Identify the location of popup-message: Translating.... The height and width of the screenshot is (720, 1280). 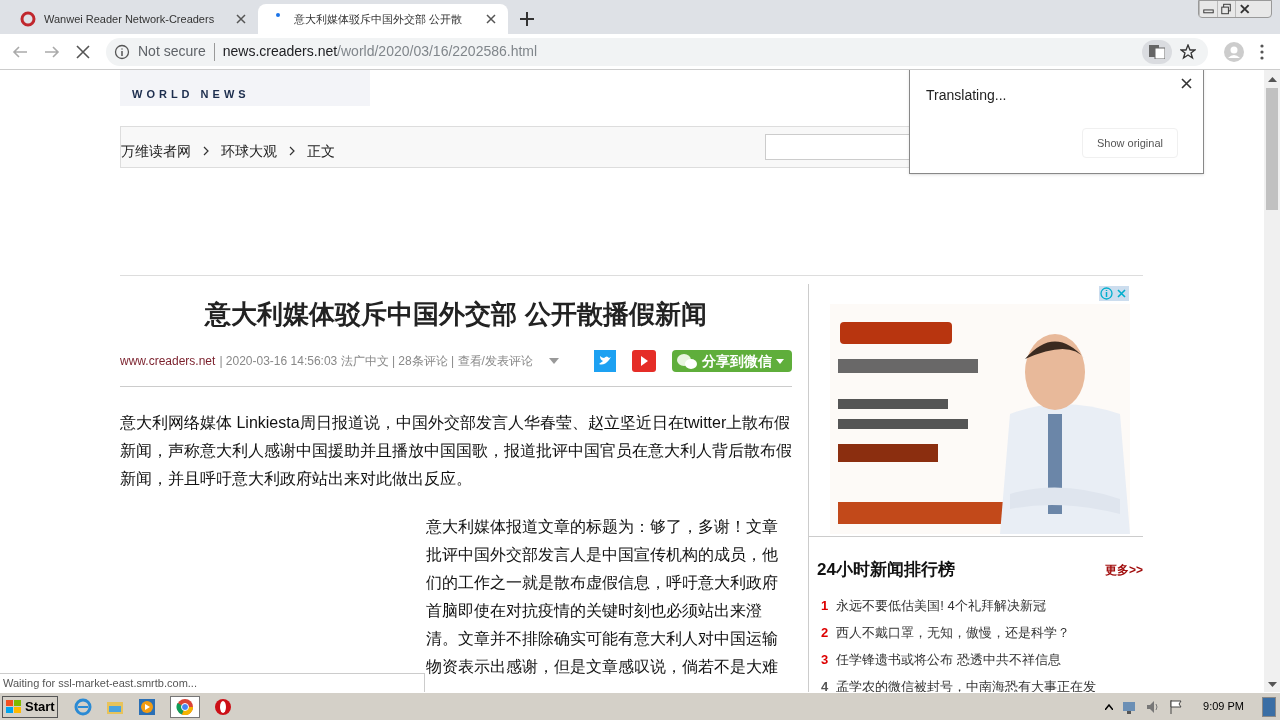
(966, 95).